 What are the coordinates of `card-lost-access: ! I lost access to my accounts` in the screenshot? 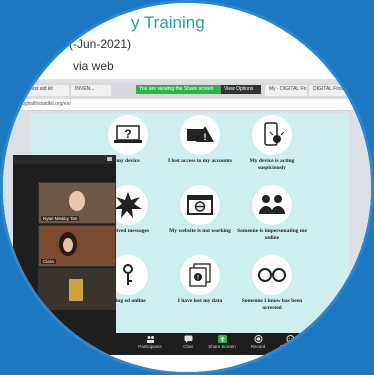 It's located at (200, 151).